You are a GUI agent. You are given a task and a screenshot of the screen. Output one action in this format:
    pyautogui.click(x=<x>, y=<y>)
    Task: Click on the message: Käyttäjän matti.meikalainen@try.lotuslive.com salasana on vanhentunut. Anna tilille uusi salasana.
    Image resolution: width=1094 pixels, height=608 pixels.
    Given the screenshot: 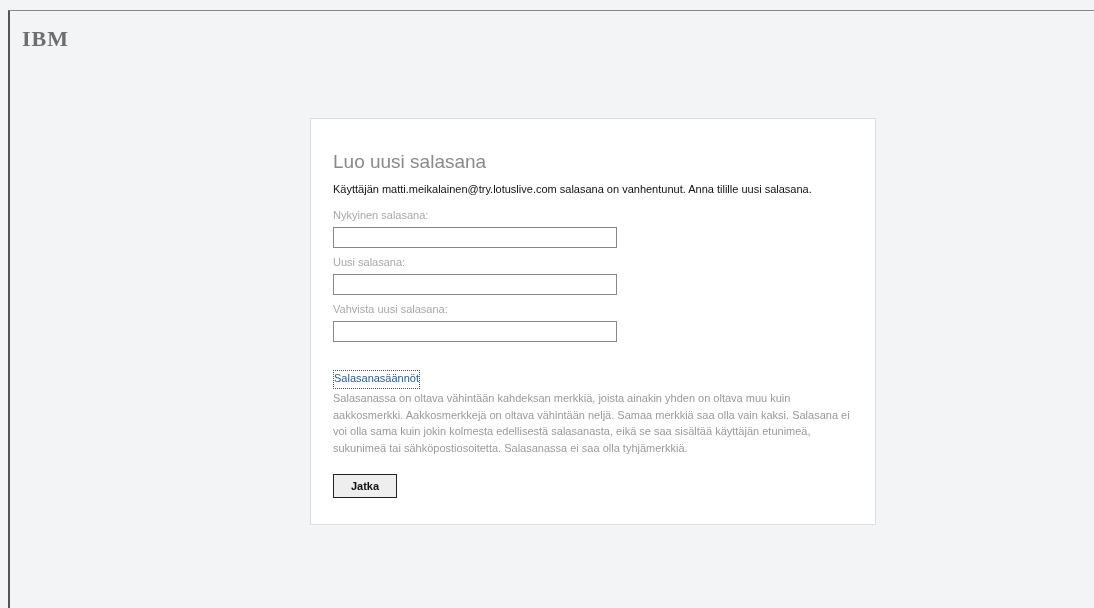 What is the action you would take?
    pyautogui.click(x=572, y=189)
    